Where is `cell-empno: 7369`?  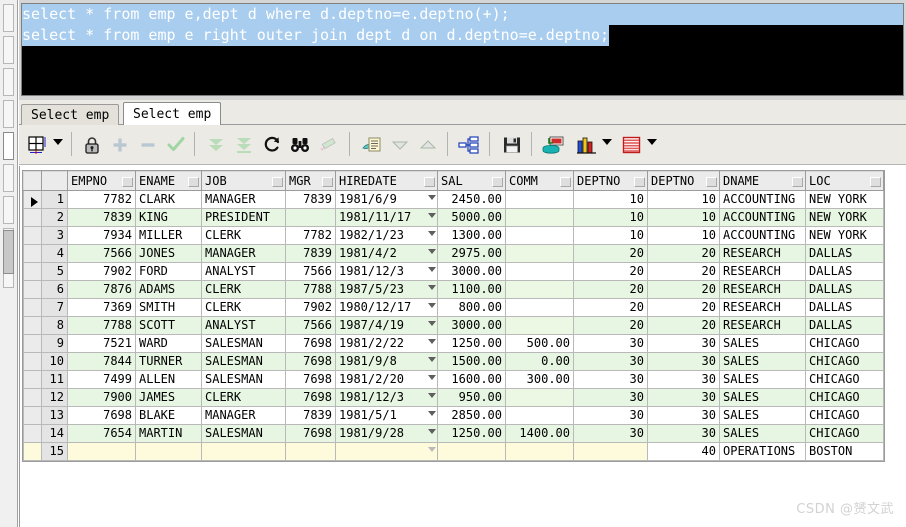 cell-empno: 7369 is located at coordinates (101, 307).